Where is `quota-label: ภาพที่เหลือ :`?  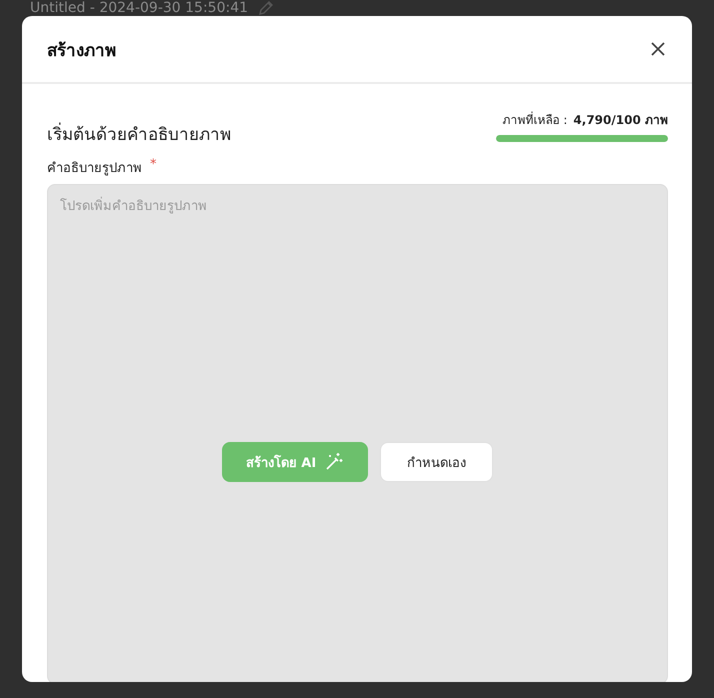 quota-label: ภาพที่เหลือ : is located at coordinates (535, 119).